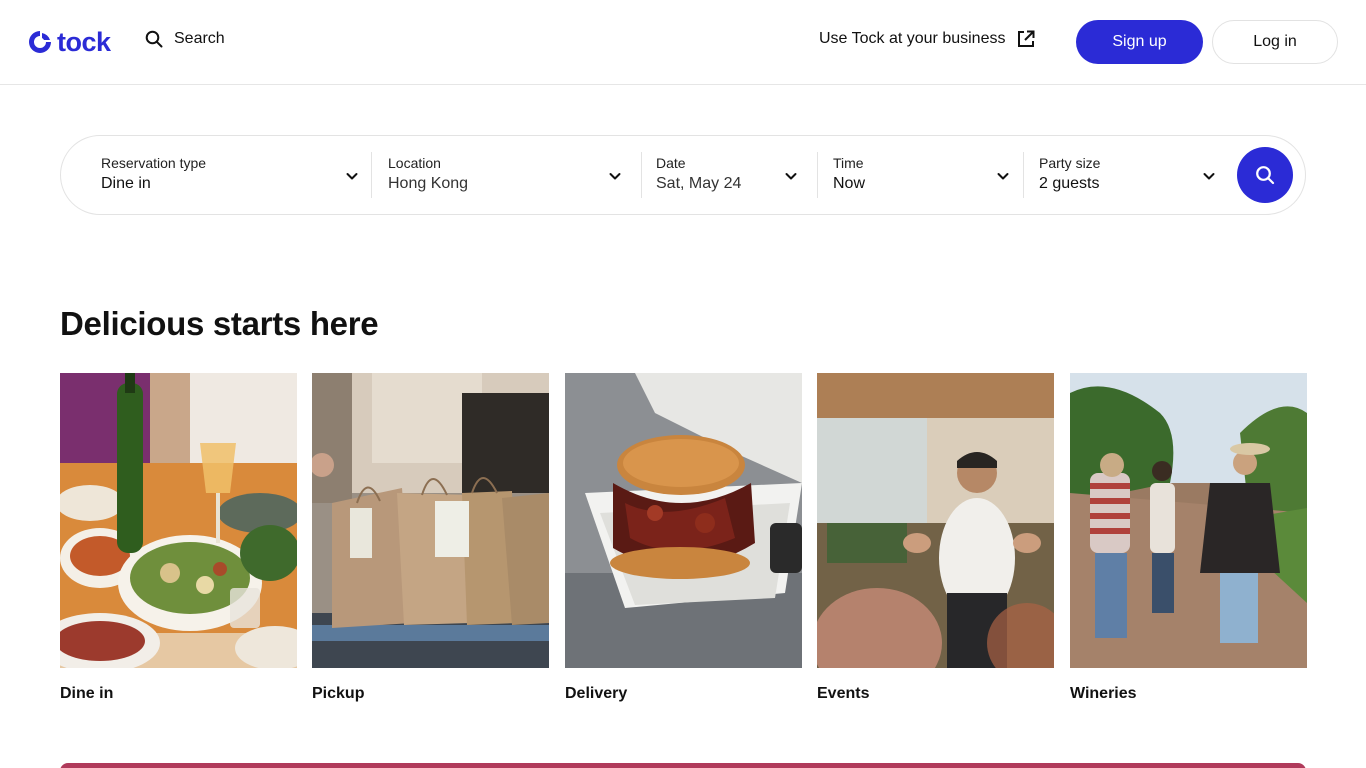 The image size is (1366, 768). Describe the element at coordinates (178, 520) in the screenshot. I see `dine-in-image` at that location.